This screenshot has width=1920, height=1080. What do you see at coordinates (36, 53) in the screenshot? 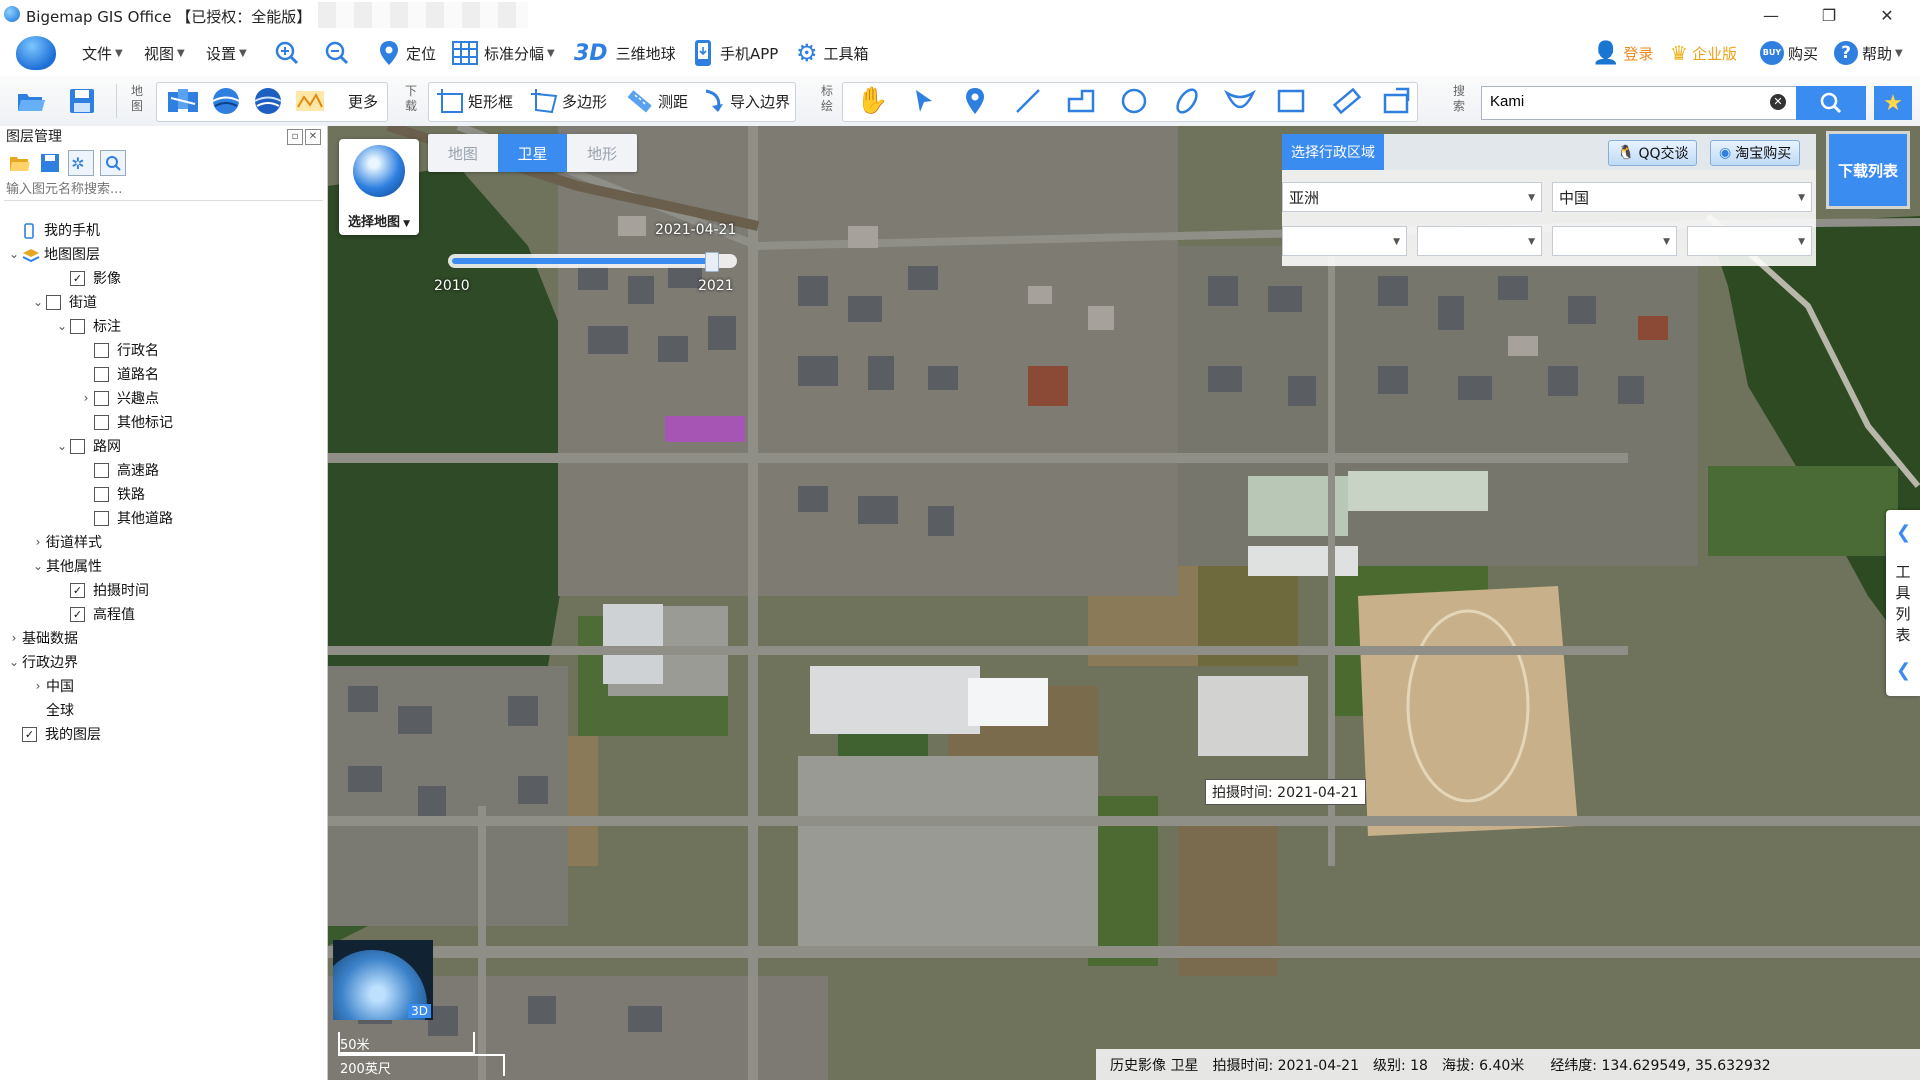
I see `bigemap-logo-icon` at bounding box center [36, 53].